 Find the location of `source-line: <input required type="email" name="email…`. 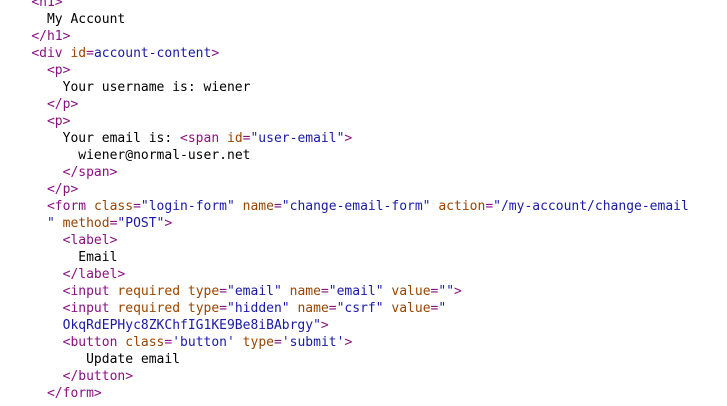

source-line: <input required type="email" name="email… is located at coordinates (363, 291).